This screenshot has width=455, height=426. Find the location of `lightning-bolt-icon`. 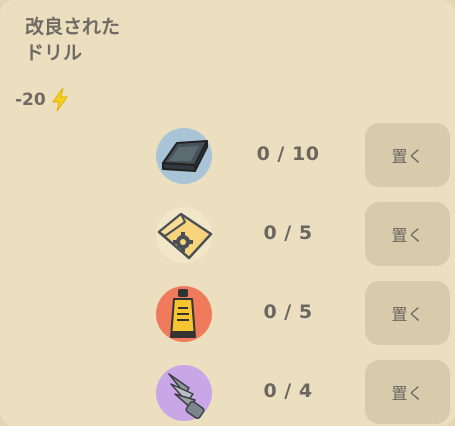

lightning-bolt-icon is located at coordinates (59, 100).